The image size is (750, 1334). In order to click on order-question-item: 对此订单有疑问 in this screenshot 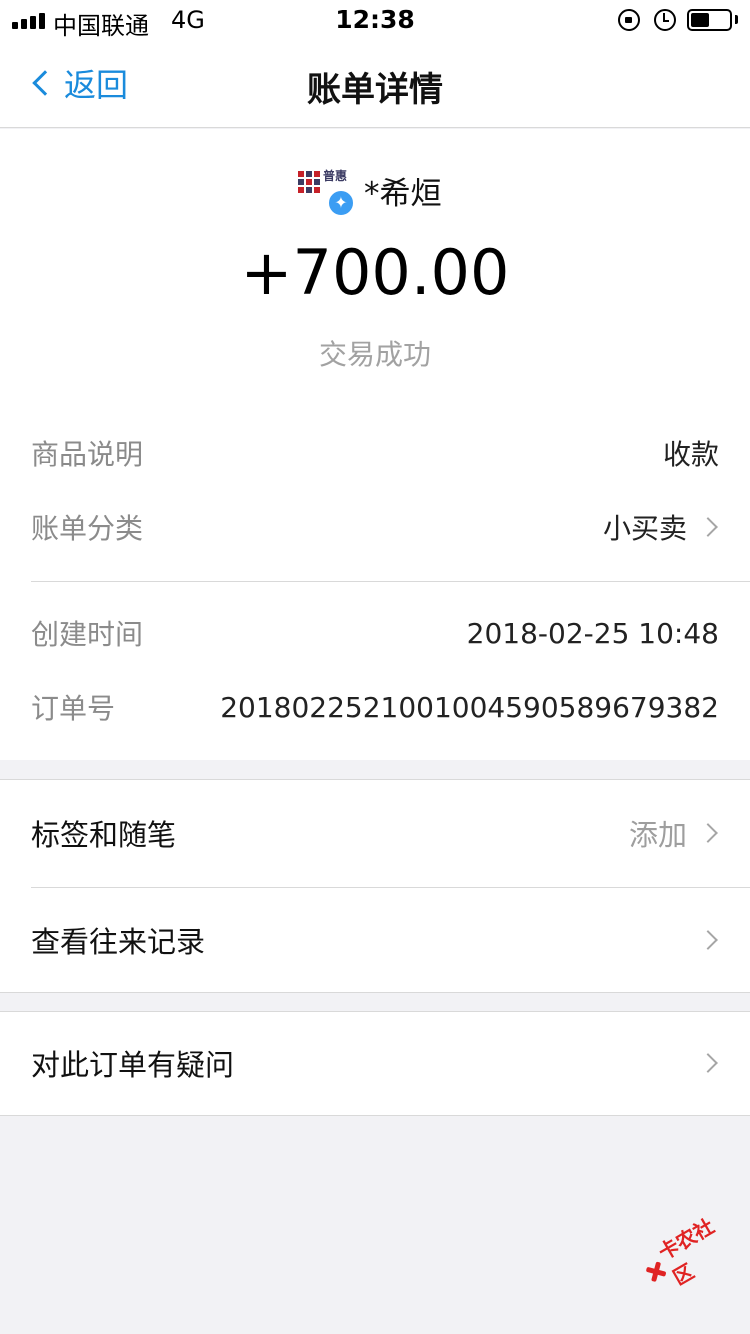, I will do `click(375, 1063)`.